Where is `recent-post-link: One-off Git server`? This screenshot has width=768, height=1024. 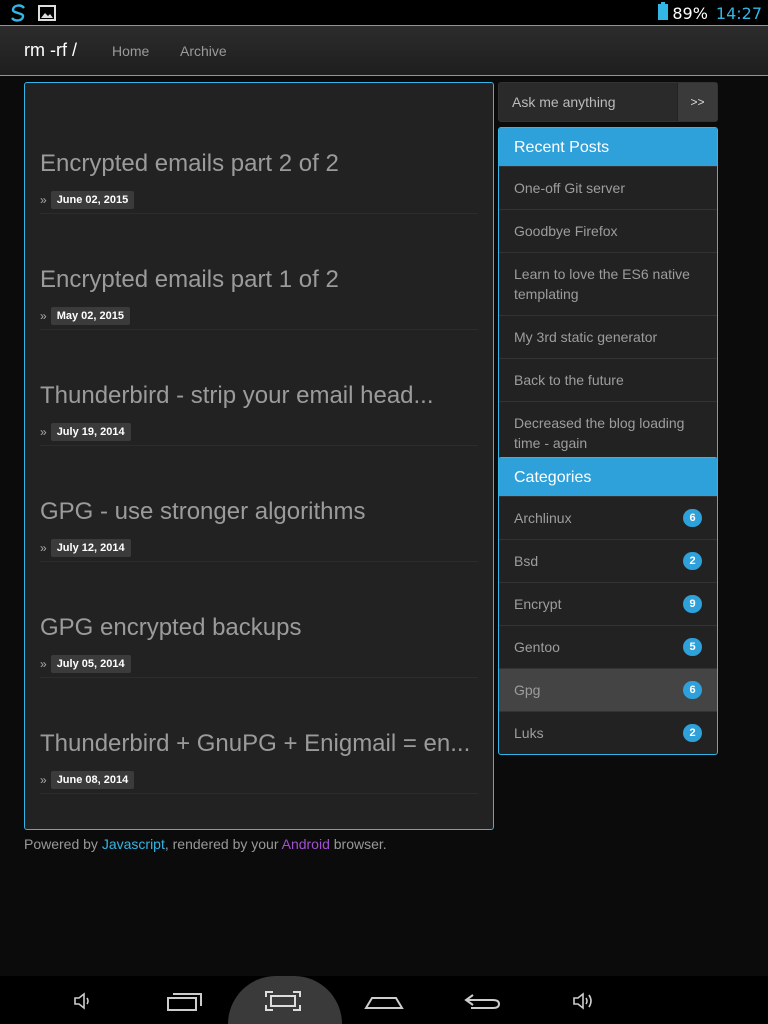
recent-post-link: One-off Git server is located at coordinates (608, 187).